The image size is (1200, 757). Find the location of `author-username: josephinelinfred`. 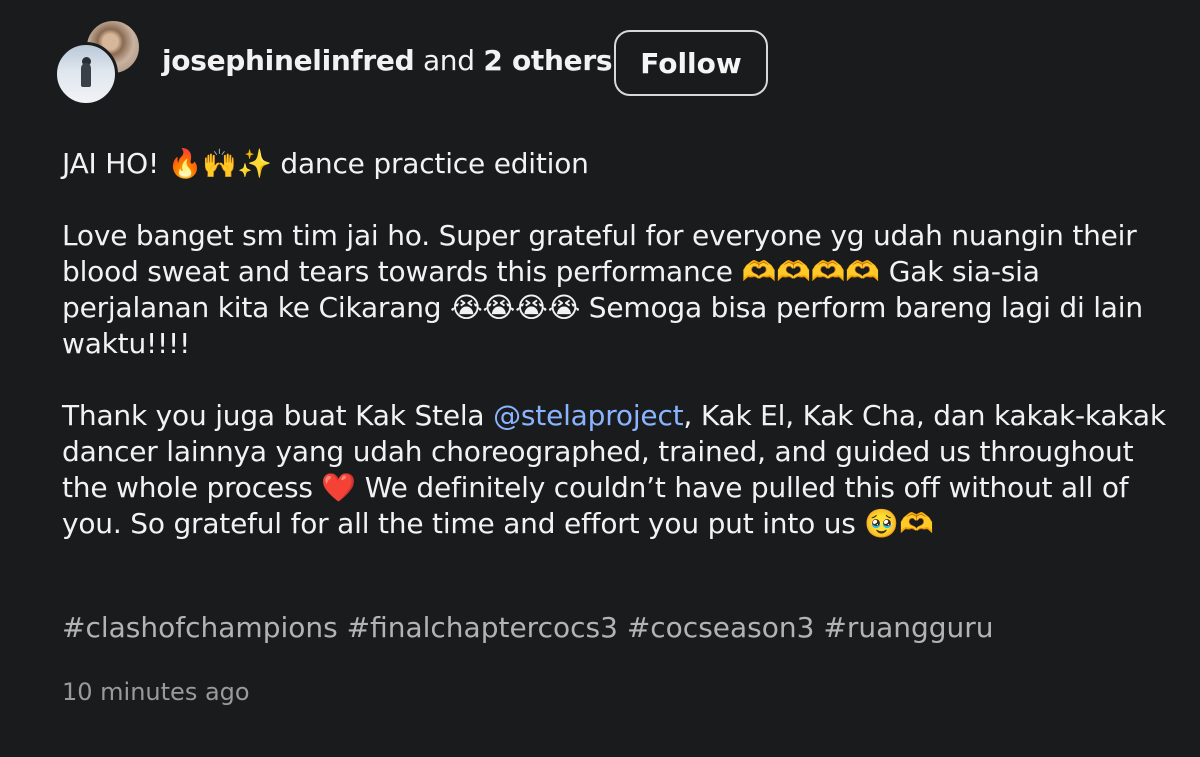

author-username: josephinelinfred is located at coordinates (288, 60).